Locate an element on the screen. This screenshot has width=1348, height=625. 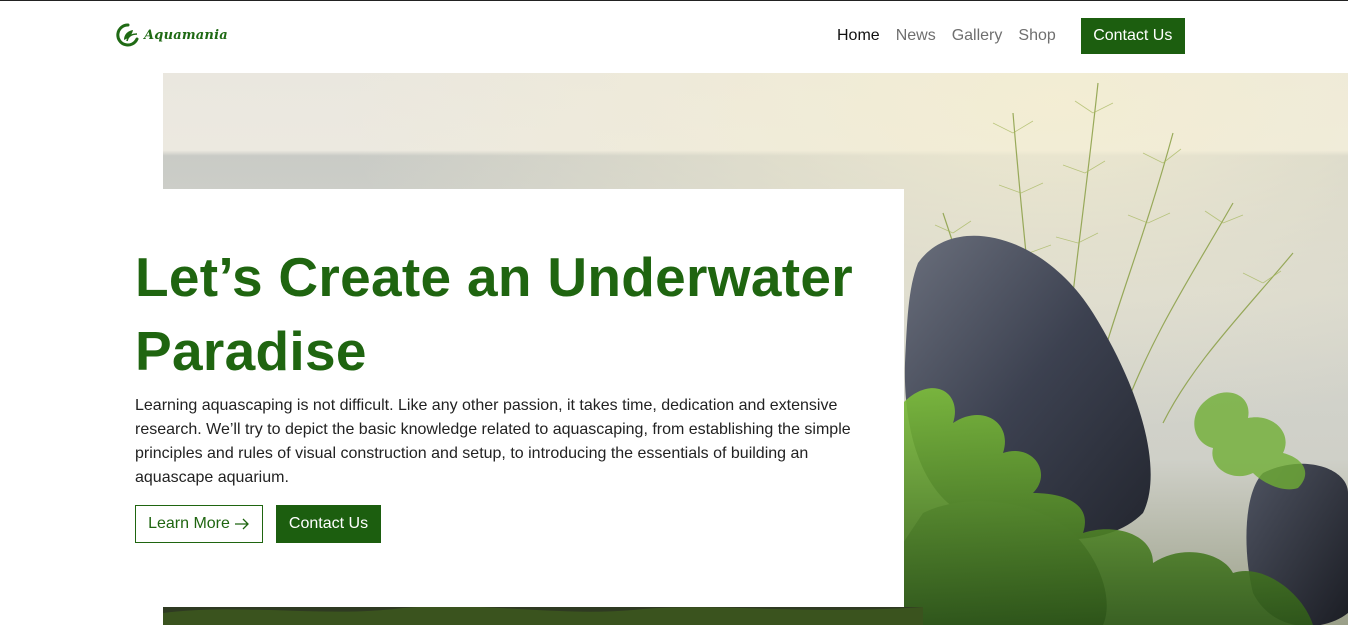
nav-news: News is located at coordinates (916, 36).